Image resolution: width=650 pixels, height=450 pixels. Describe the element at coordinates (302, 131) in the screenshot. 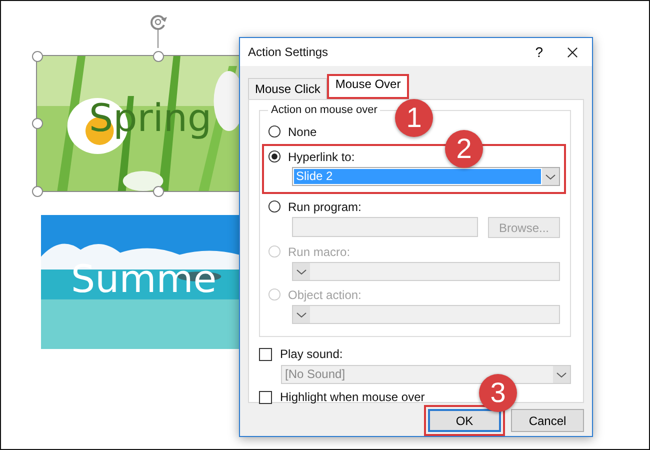

I see `option-label: None` at that location.